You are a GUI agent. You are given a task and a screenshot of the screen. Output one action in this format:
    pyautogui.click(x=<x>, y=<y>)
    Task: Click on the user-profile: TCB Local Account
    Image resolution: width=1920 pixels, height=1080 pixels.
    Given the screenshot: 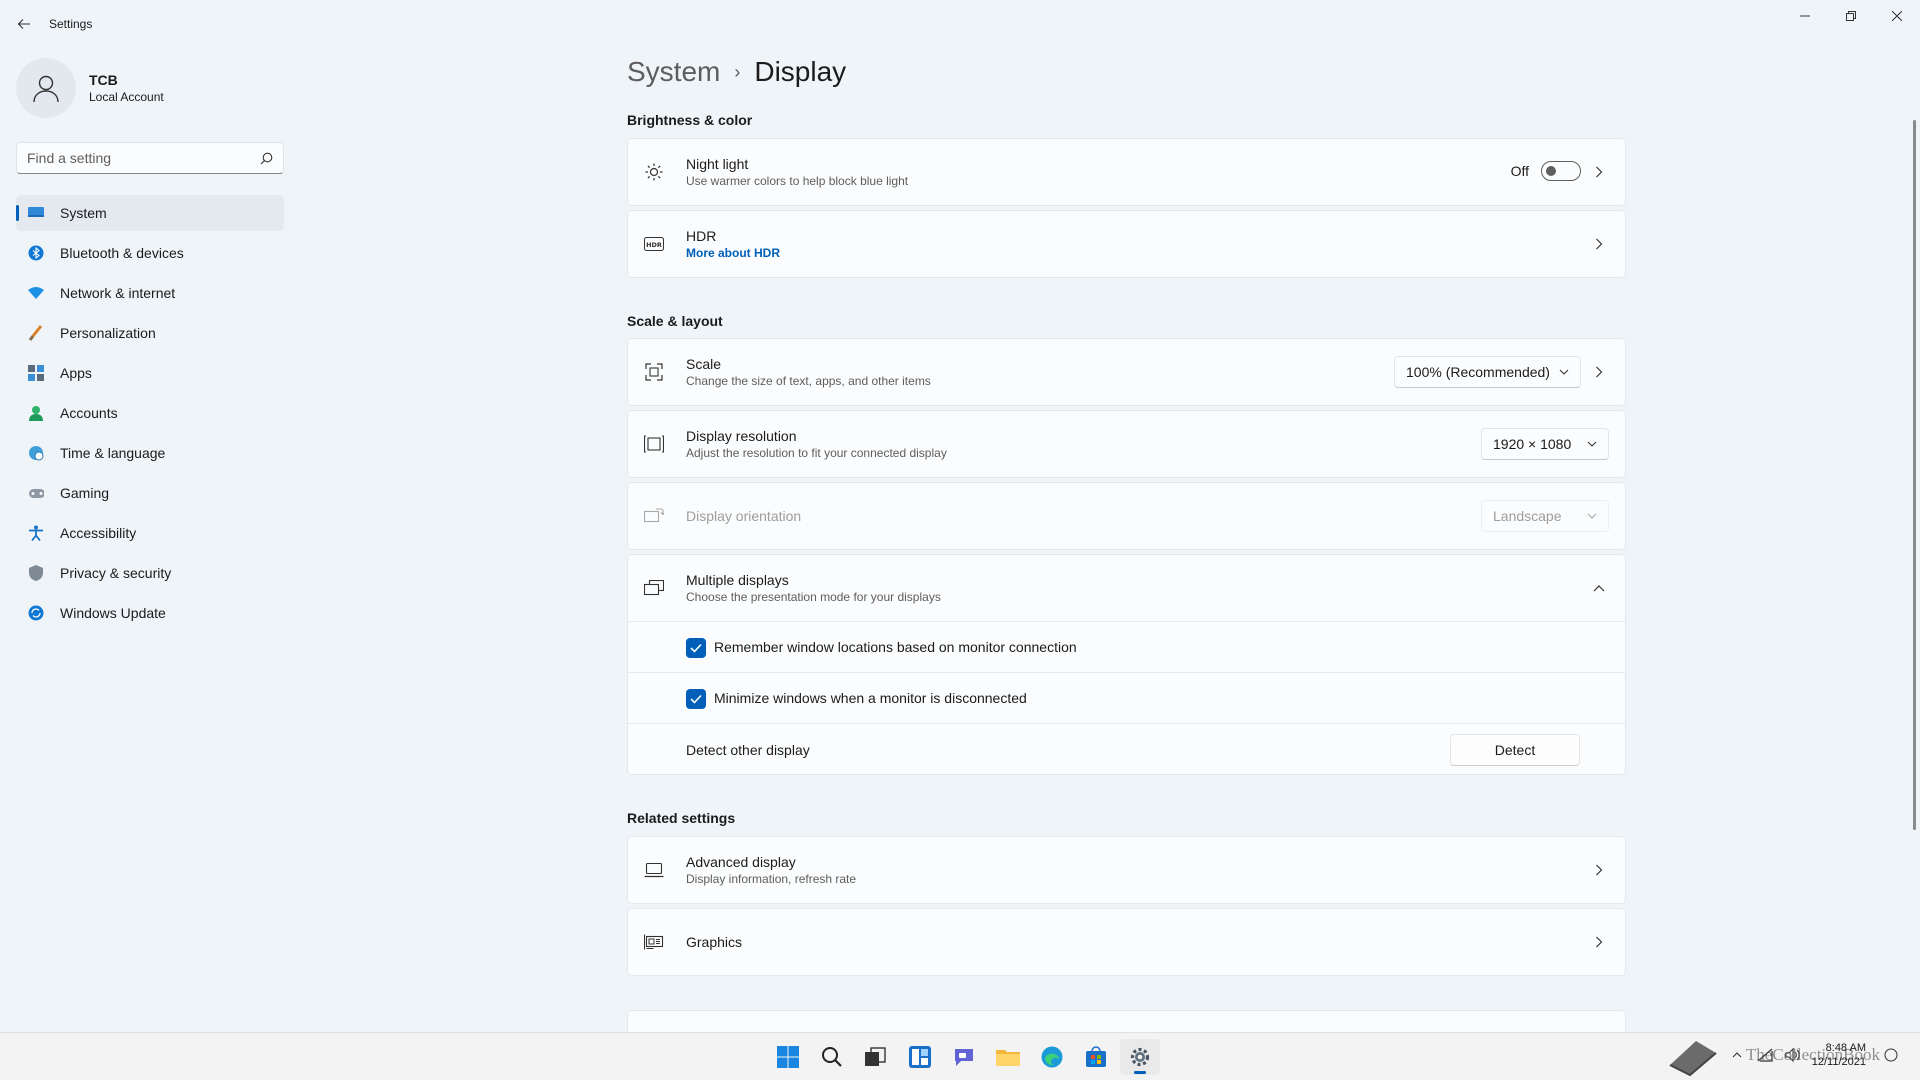 What is the action you would take?
    pyautogui.click(x=90, y=88)
    